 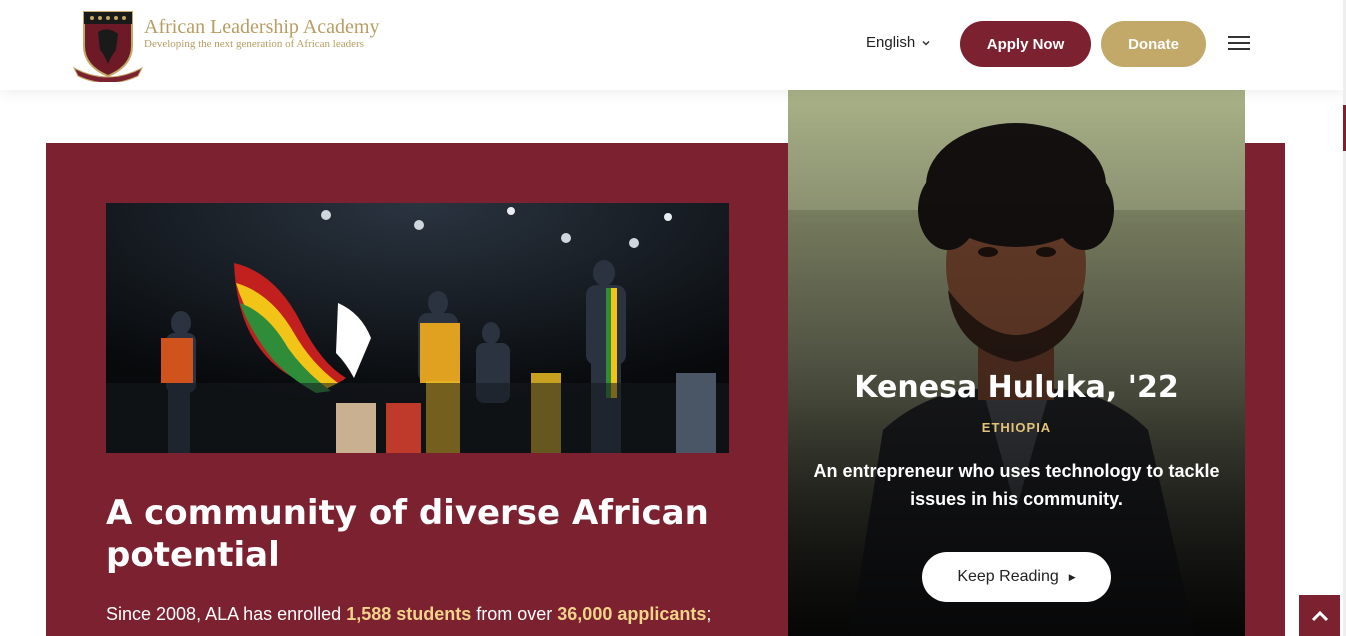 I want to click on chevron-right-icon: ▶, so click(x=1072, y=576).